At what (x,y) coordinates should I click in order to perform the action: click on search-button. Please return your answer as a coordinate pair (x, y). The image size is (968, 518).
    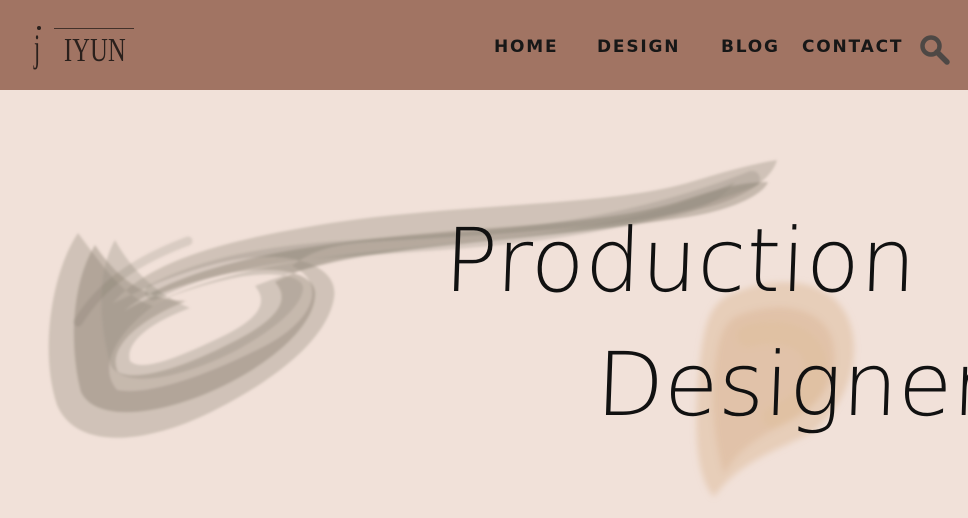
    Looking at the image, I should click on (935, 50).